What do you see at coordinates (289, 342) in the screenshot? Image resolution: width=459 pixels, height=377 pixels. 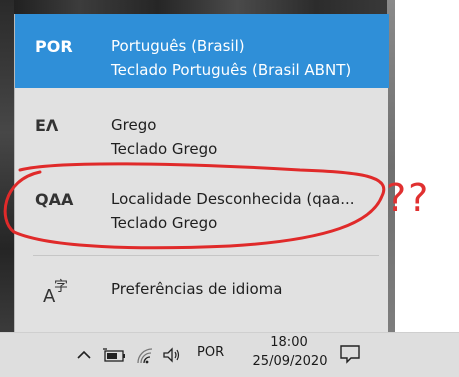 I see `clock-time: 18:00` at bounding box center [289, 342].